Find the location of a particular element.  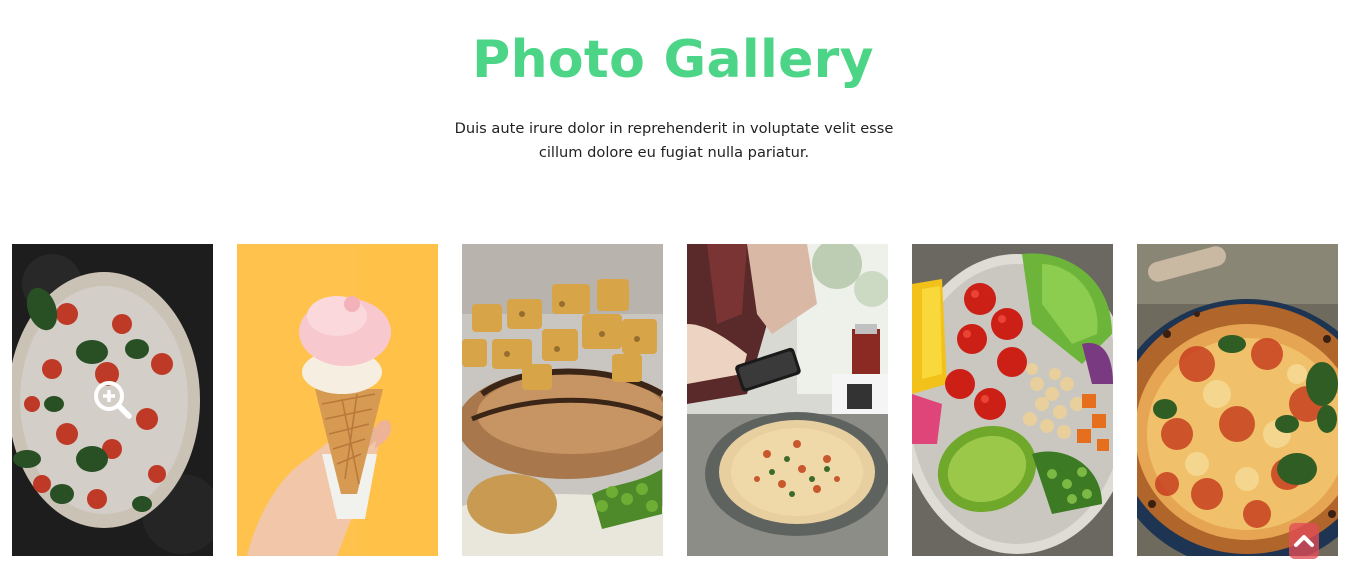

gallery-photo-cafe-pizza is located at coordinates (787, 400).